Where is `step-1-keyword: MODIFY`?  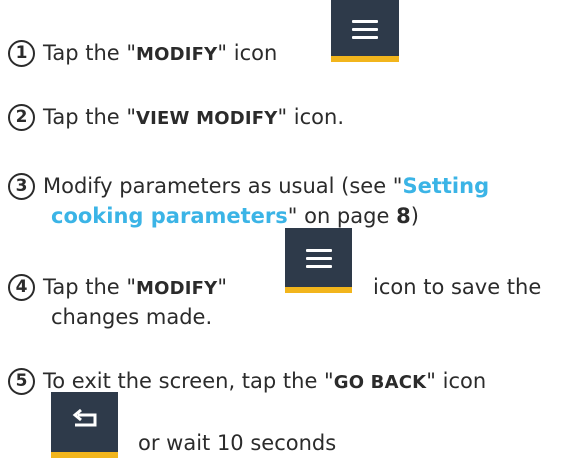 step-1-keyword: MODIFY is located at coordinates (177, 54).